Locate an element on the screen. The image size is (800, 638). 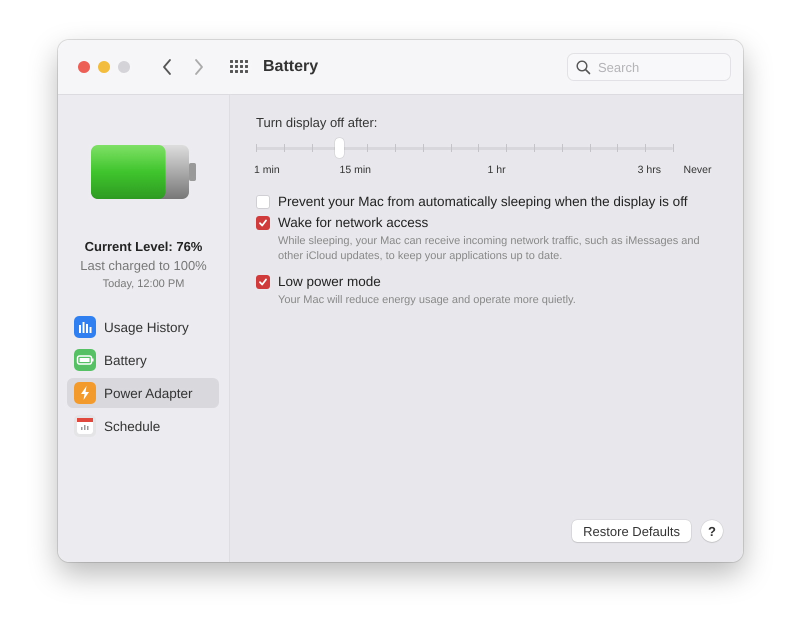
option-label: Wake for network access is located at coordinates (354, 222).